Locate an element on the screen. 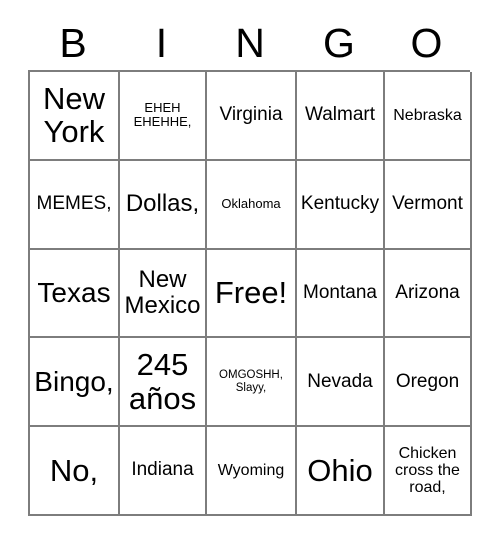  bingo-cell-text: Ohio is located at coordinates (340, 470).